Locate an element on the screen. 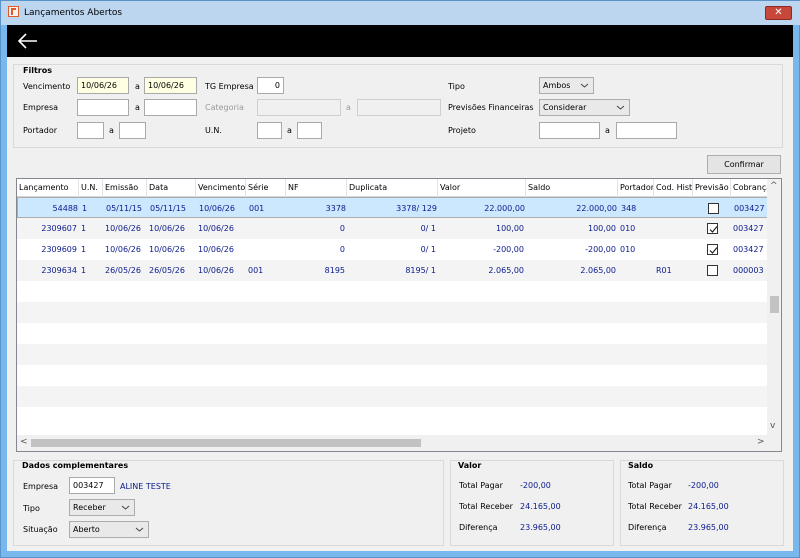  cell-lancamento: 2309607 is located at coordinates (59, 228).